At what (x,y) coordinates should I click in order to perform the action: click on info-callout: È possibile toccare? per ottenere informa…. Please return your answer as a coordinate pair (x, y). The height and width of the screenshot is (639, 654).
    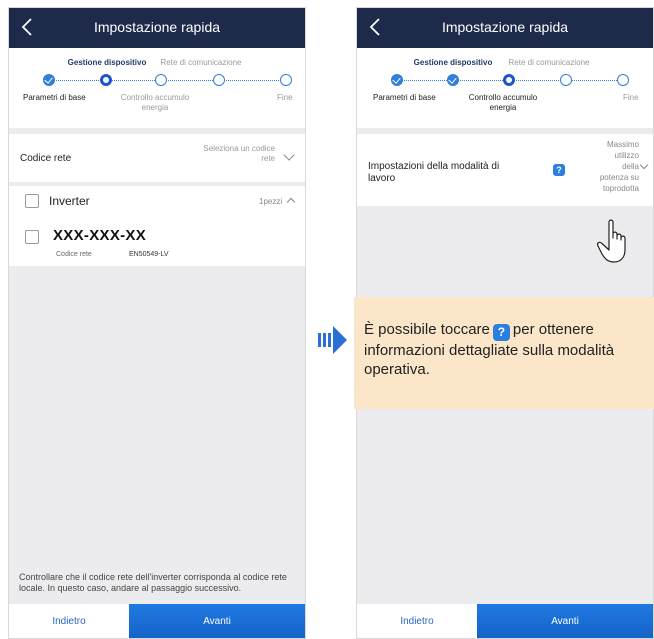
    Looking at the image, I should click on (504, 353).